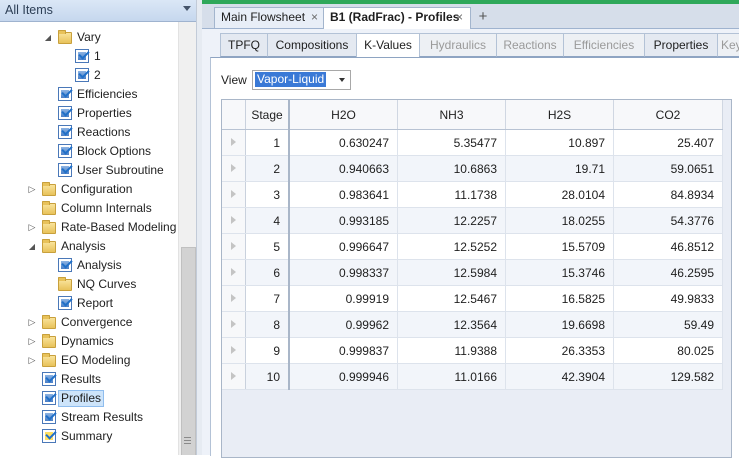  I want to click on h2o-cell: 0.99962, so click(343, 324).